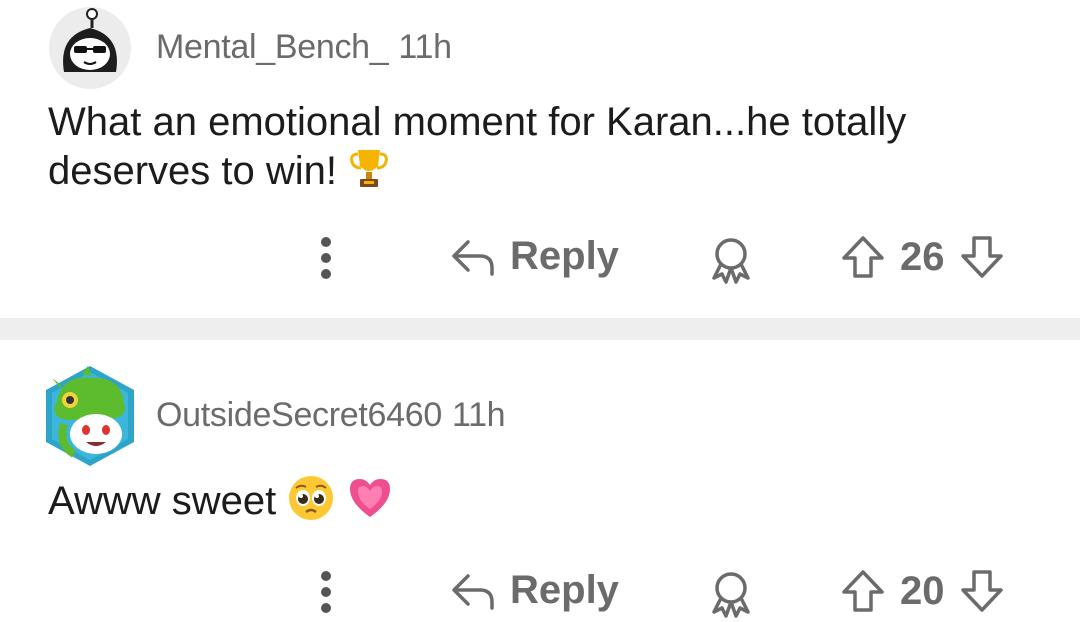 The height and width of the screenshot is (622, 1080). Describe the element at coordinates (540, 329) in the screenshot. I see `comment-divider` at that location.